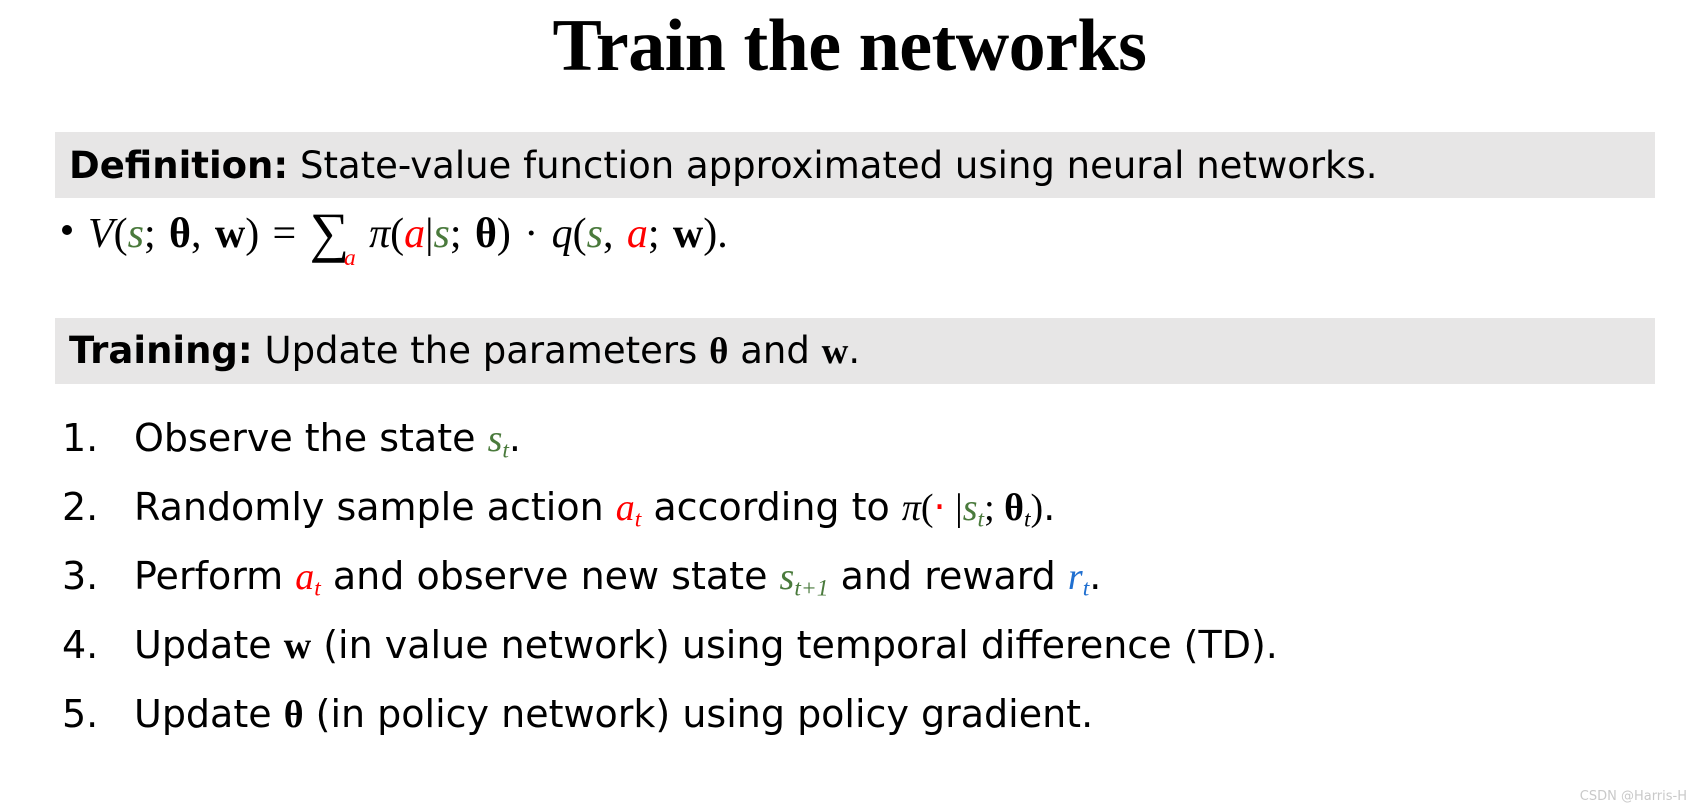 This screenshot has width=1699, height=810. What do you see at coordinates (180, 234) in the screenshot?
I see `formula-theta-1: θ` at bounding box center [180, 234].